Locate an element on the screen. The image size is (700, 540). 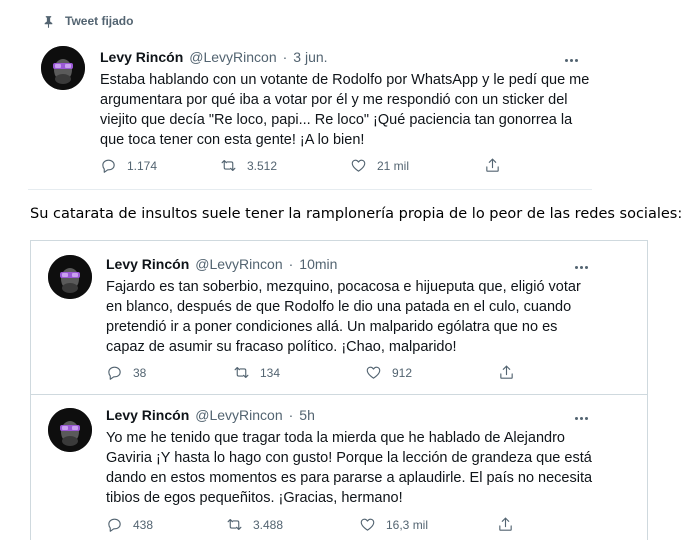
reply-button: 38 is located at coordinates (169, 372).